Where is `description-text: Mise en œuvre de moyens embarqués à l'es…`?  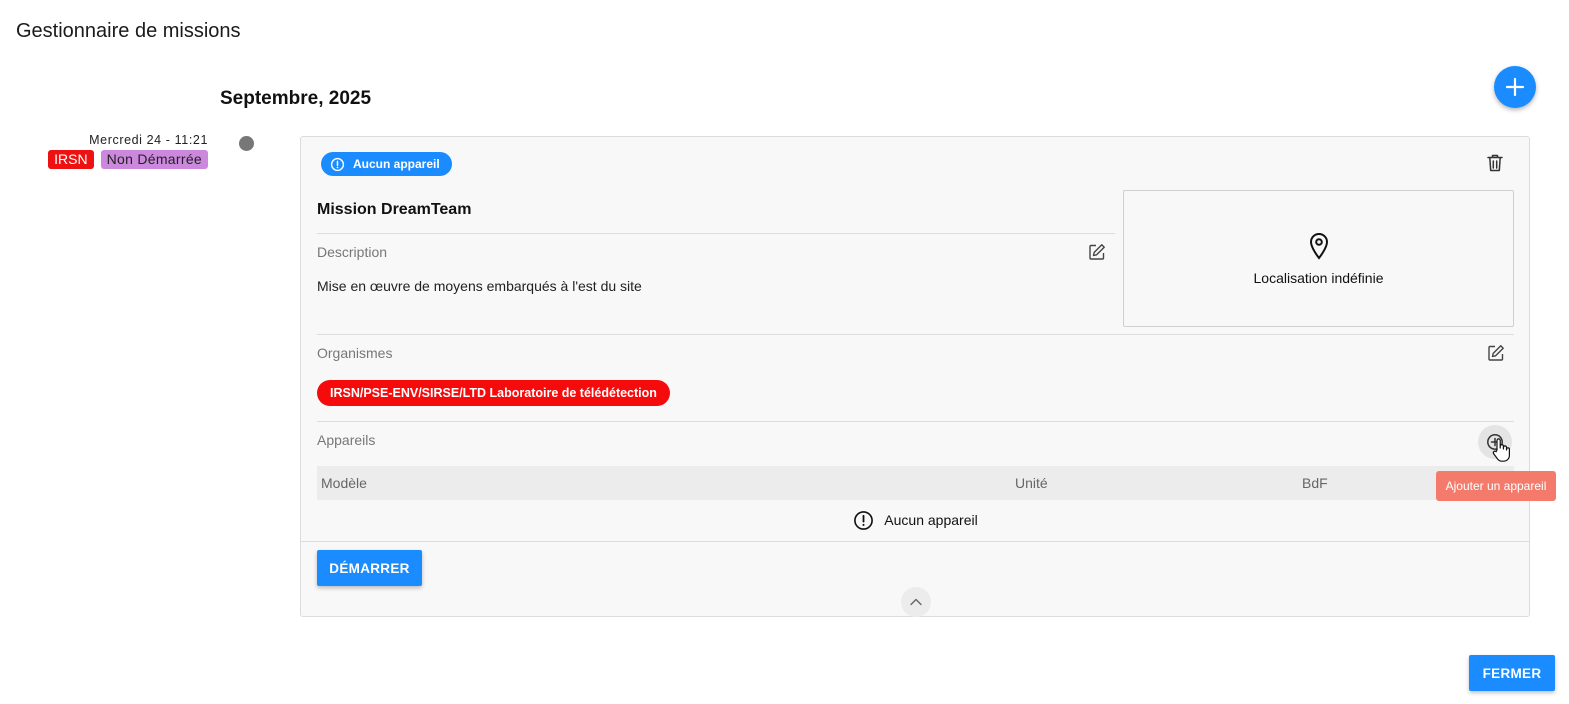 description-text: Mise en œuvre de moyens embarqués à l'es… is located at coordinates (479, 286).